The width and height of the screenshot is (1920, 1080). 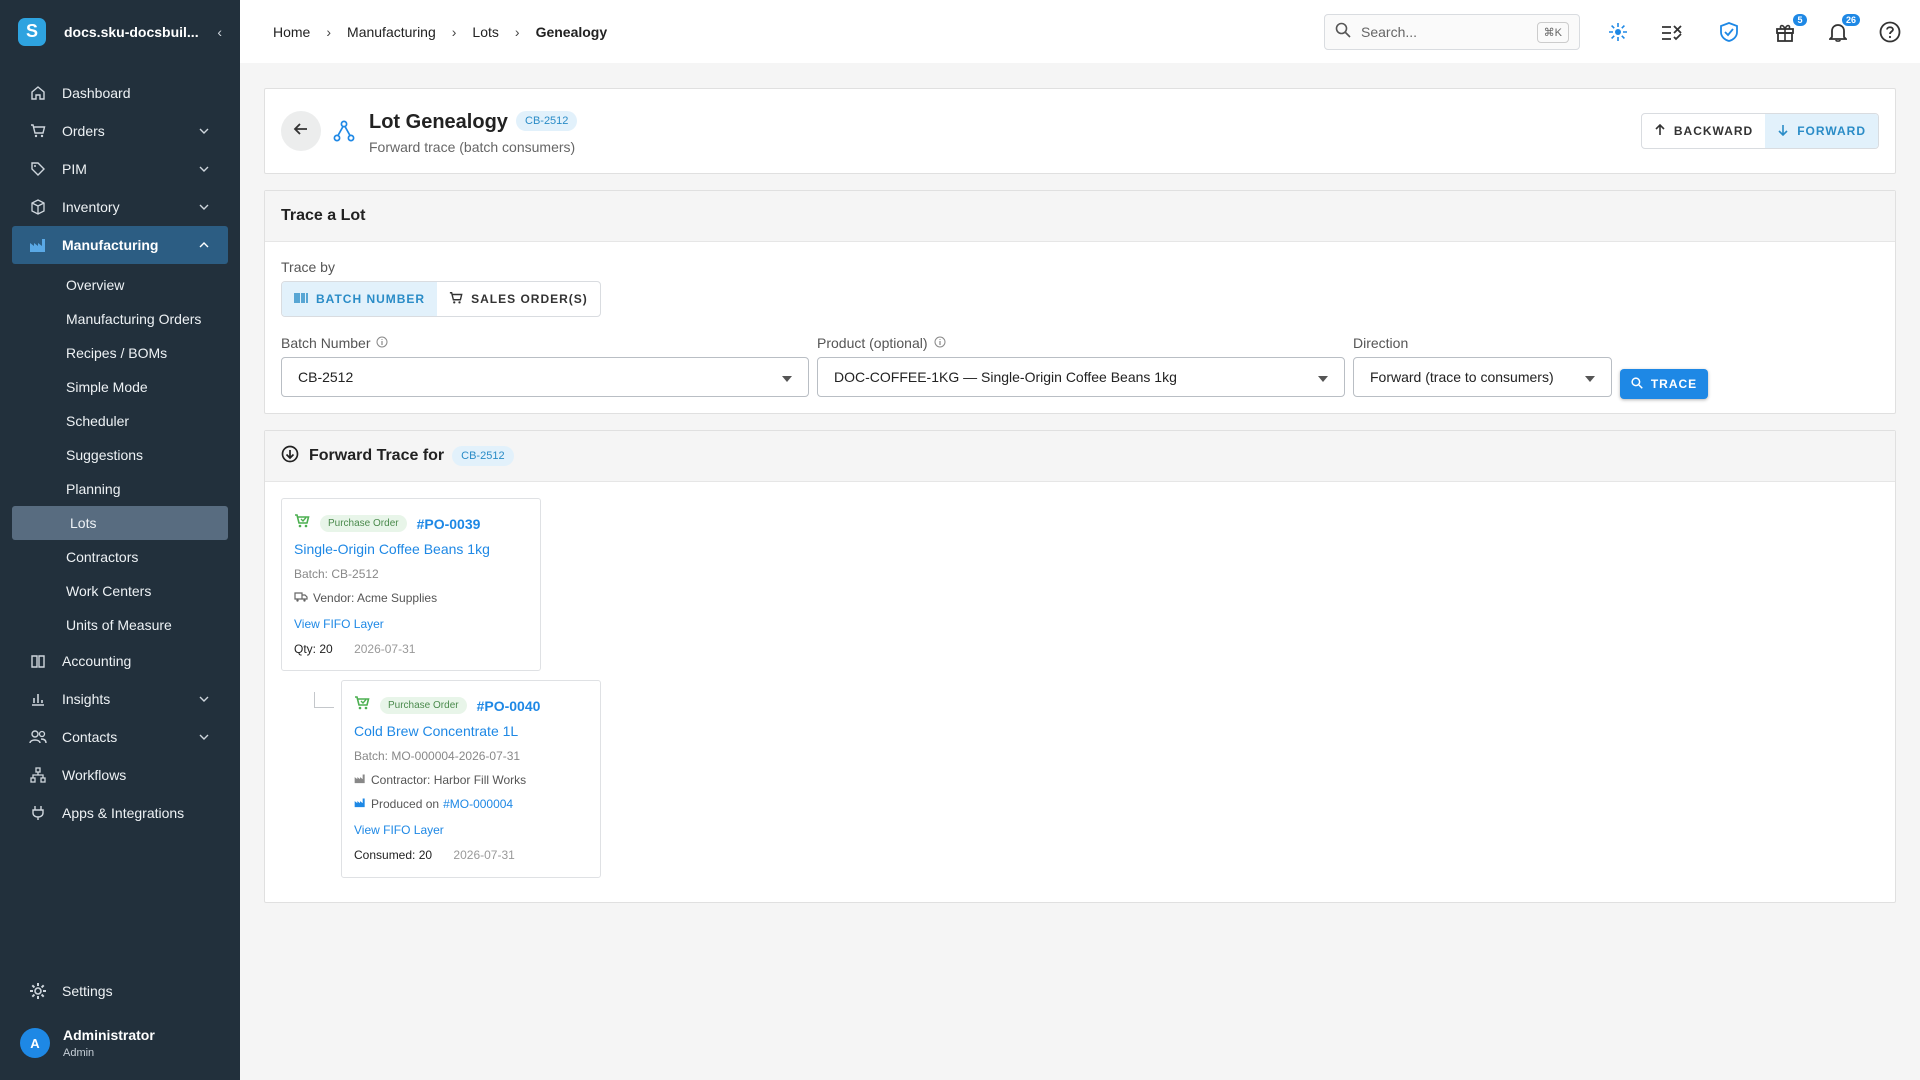 I want to click on notifications-icon: 26, so click(x=1843, y=29).